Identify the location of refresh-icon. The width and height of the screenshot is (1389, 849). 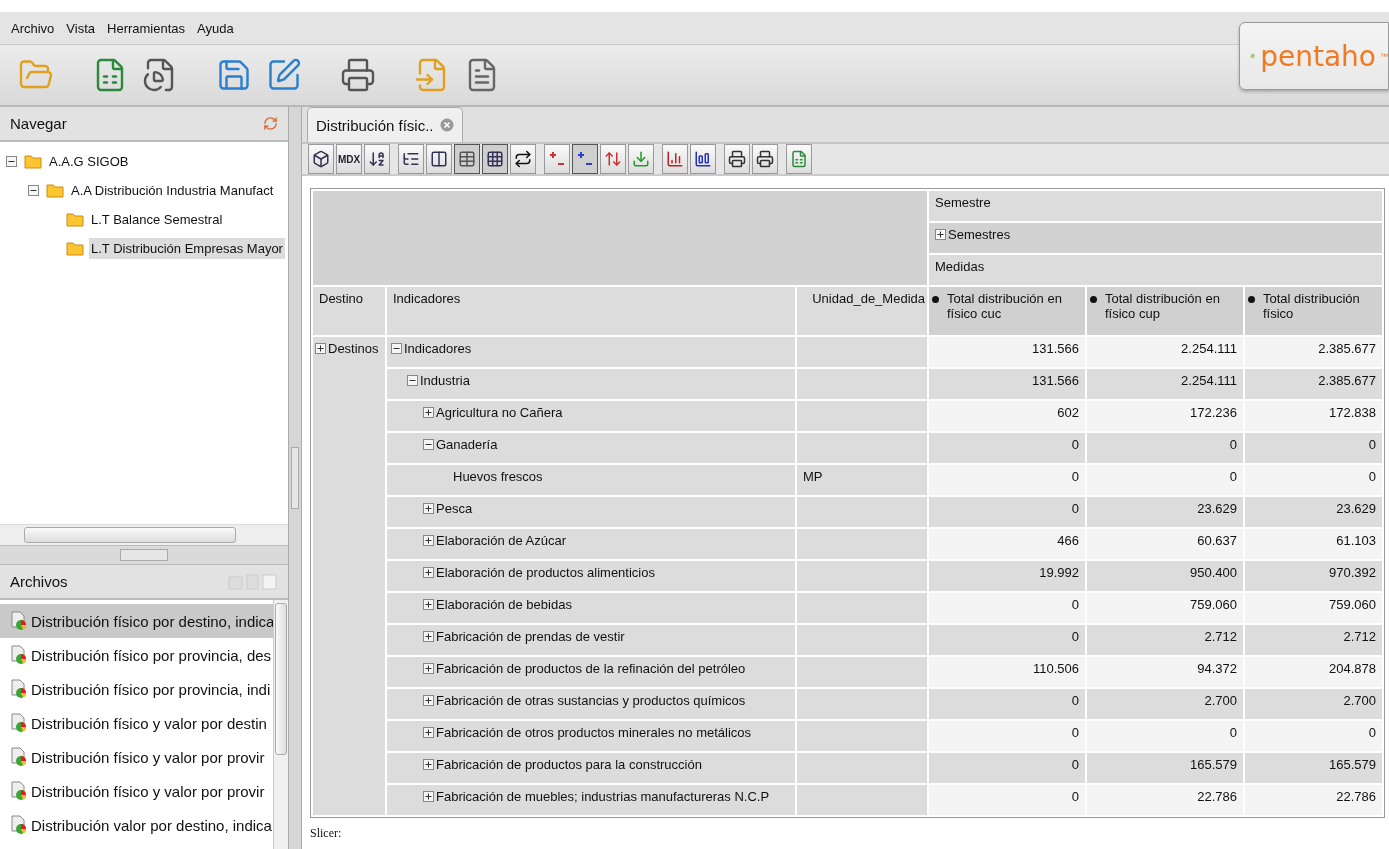
(270, 123).